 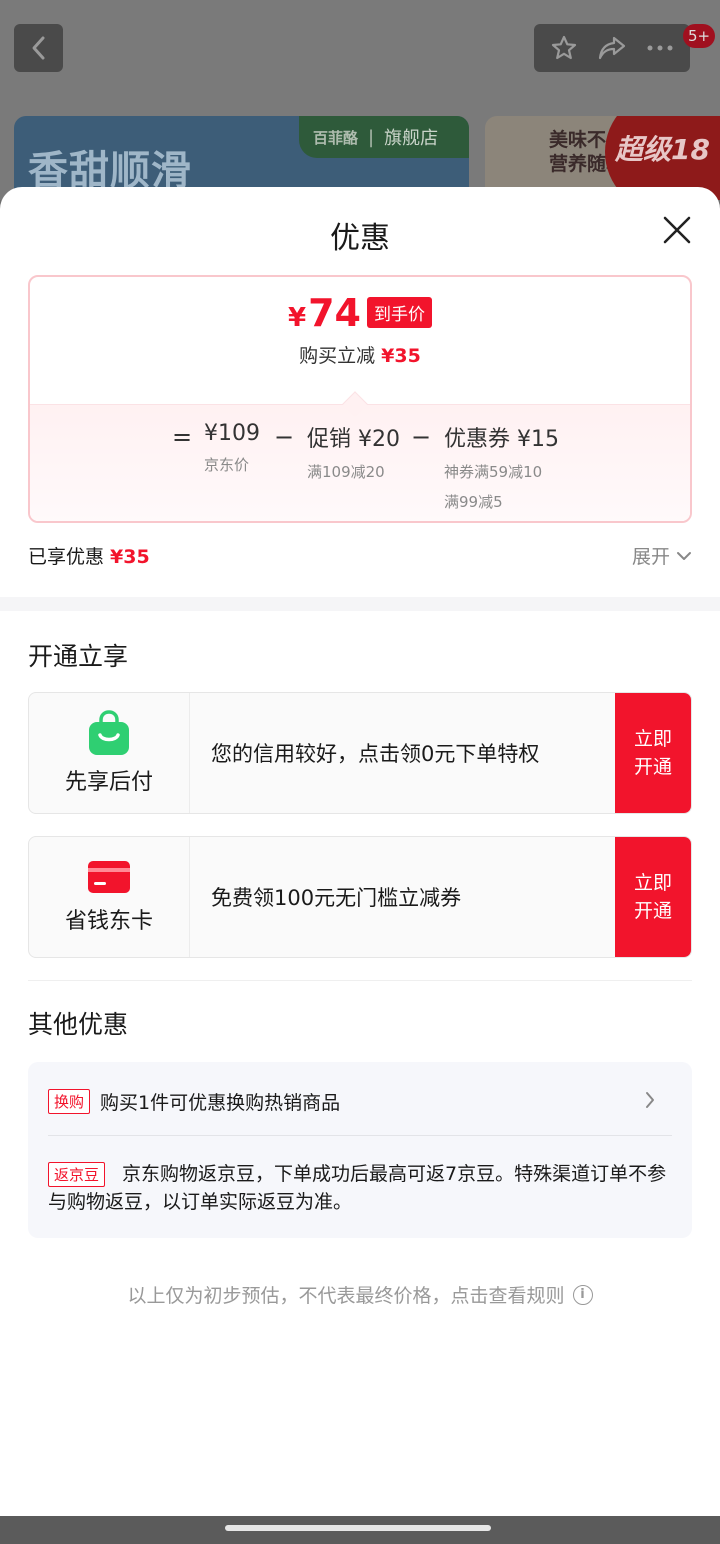 What do you see at coordinates (336, 137) in the screenshot?
I see `brand-logo: 百菲酪` at bounding box center [336, 137].